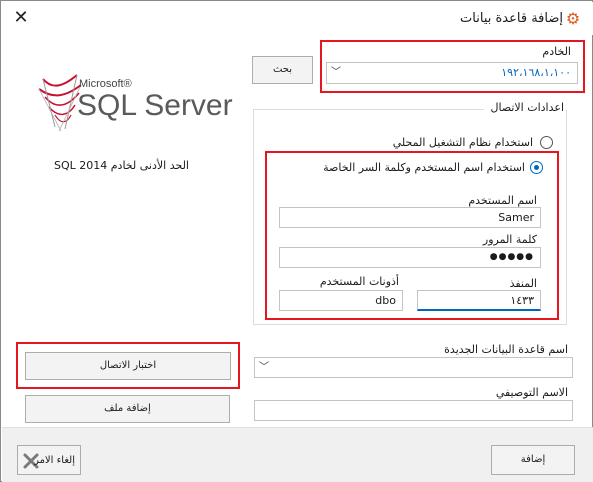 The width and height of the screenshot is (593, 482). What do you see at coordinates (531, 392) in the screenshot?
I see `description-label: الاسم التوصيفي` at bounding box center [531, 392].